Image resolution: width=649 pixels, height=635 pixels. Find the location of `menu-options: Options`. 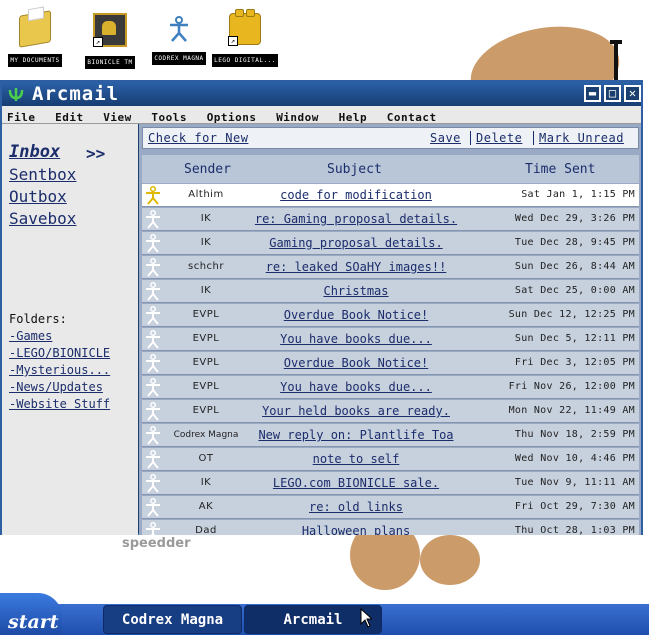

menu-options: Options is located at coordinates (232, 116).